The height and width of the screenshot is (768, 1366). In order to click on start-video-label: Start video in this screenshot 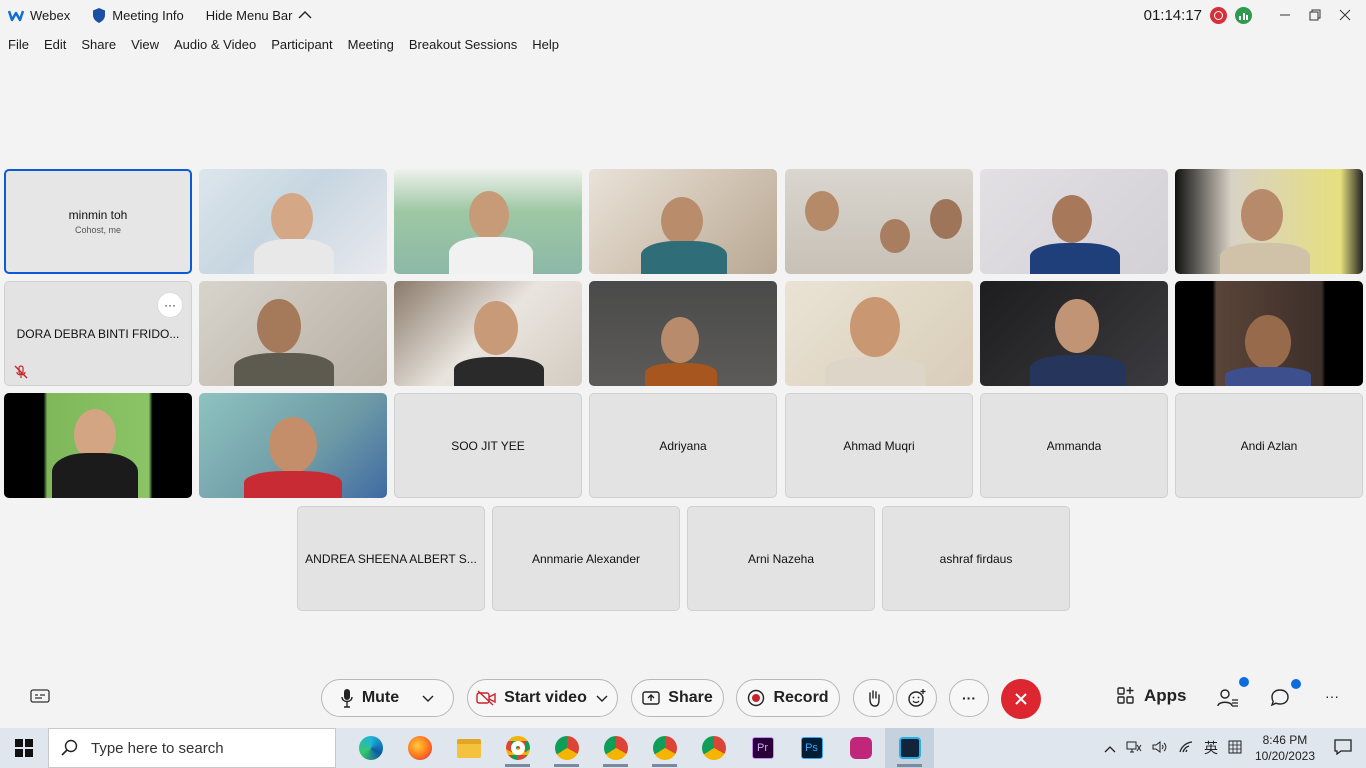, I will do `click(545, 697)`.